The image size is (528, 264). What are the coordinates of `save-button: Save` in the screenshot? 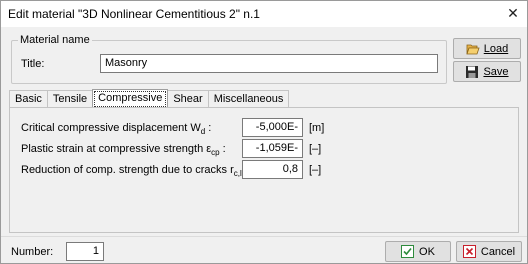 It's located at (487, 71).